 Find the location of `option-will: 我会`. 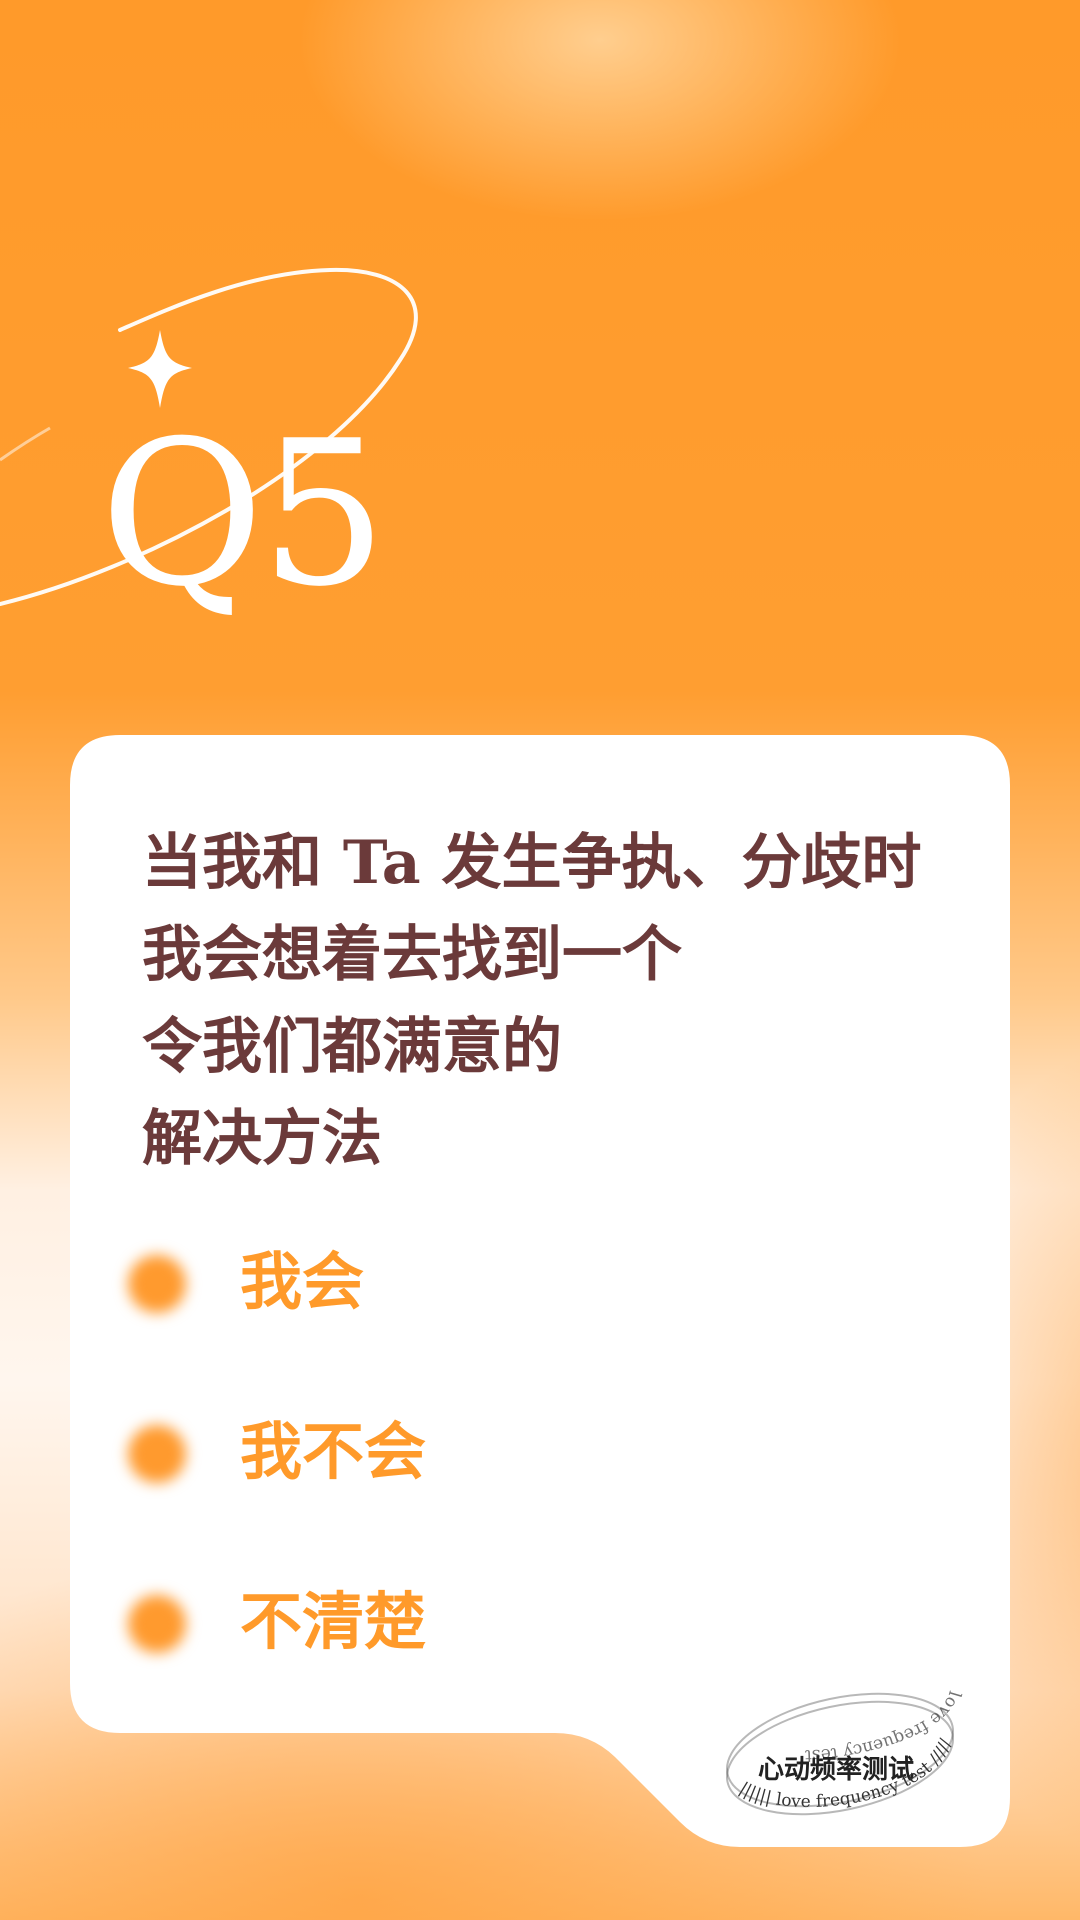

option-will: 我会 is located at coordinates (428, 1282).